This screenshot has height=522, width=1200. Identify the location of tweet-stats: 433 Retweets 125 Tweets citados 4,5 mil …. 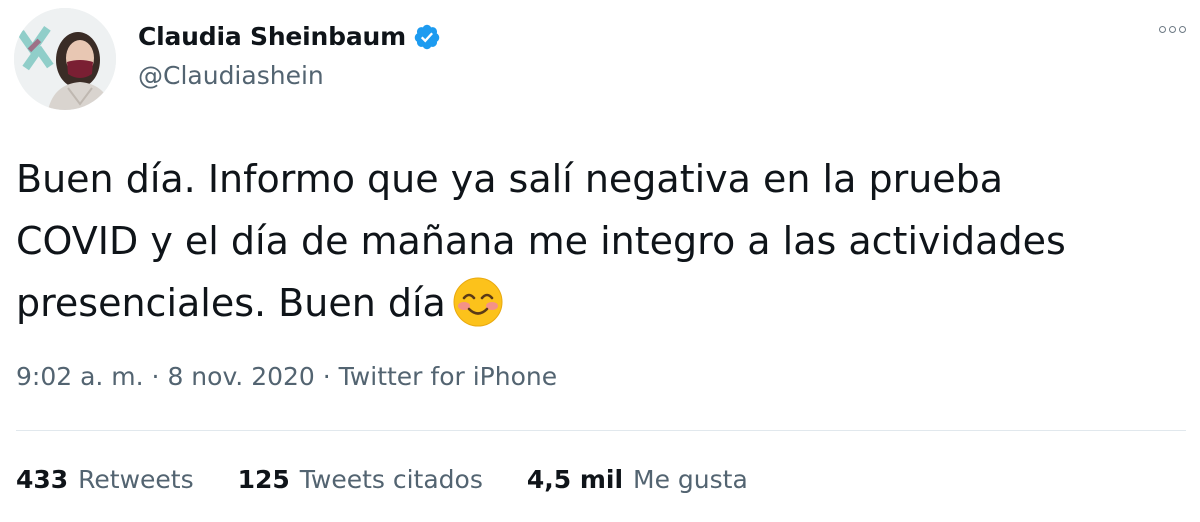
(382, 479).